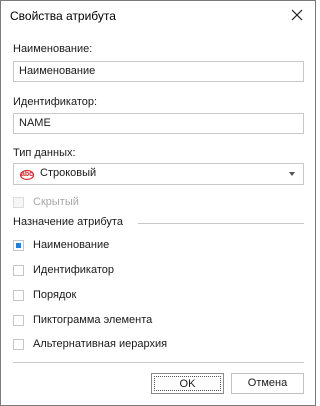  Describe the element at coordinates (56, 202) in the screenshot. I see `hidden-checkbox-label: Скрытый` at that location.